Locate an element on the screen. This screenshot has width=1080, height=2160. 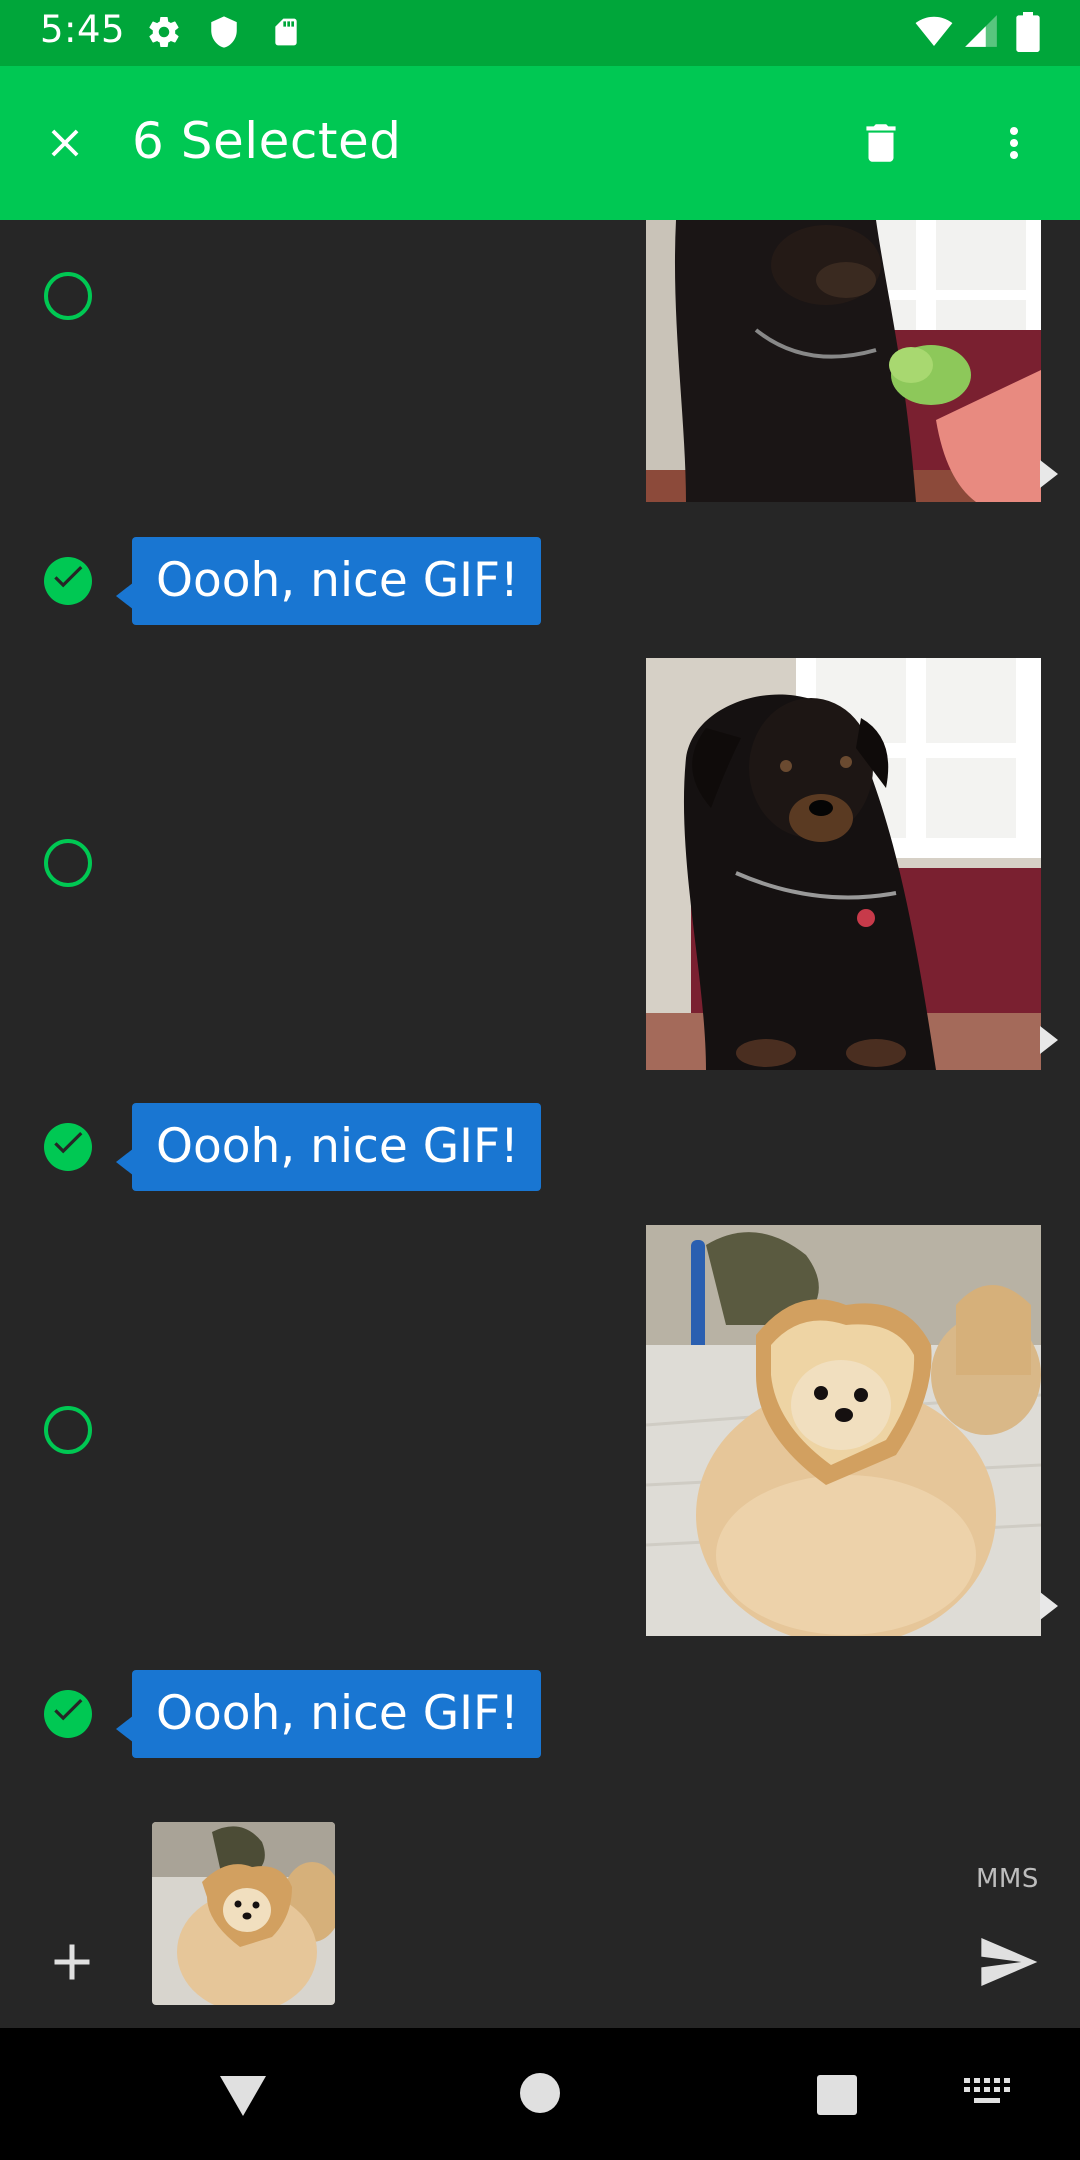
trash-icon is located at coordinates (881, 143).